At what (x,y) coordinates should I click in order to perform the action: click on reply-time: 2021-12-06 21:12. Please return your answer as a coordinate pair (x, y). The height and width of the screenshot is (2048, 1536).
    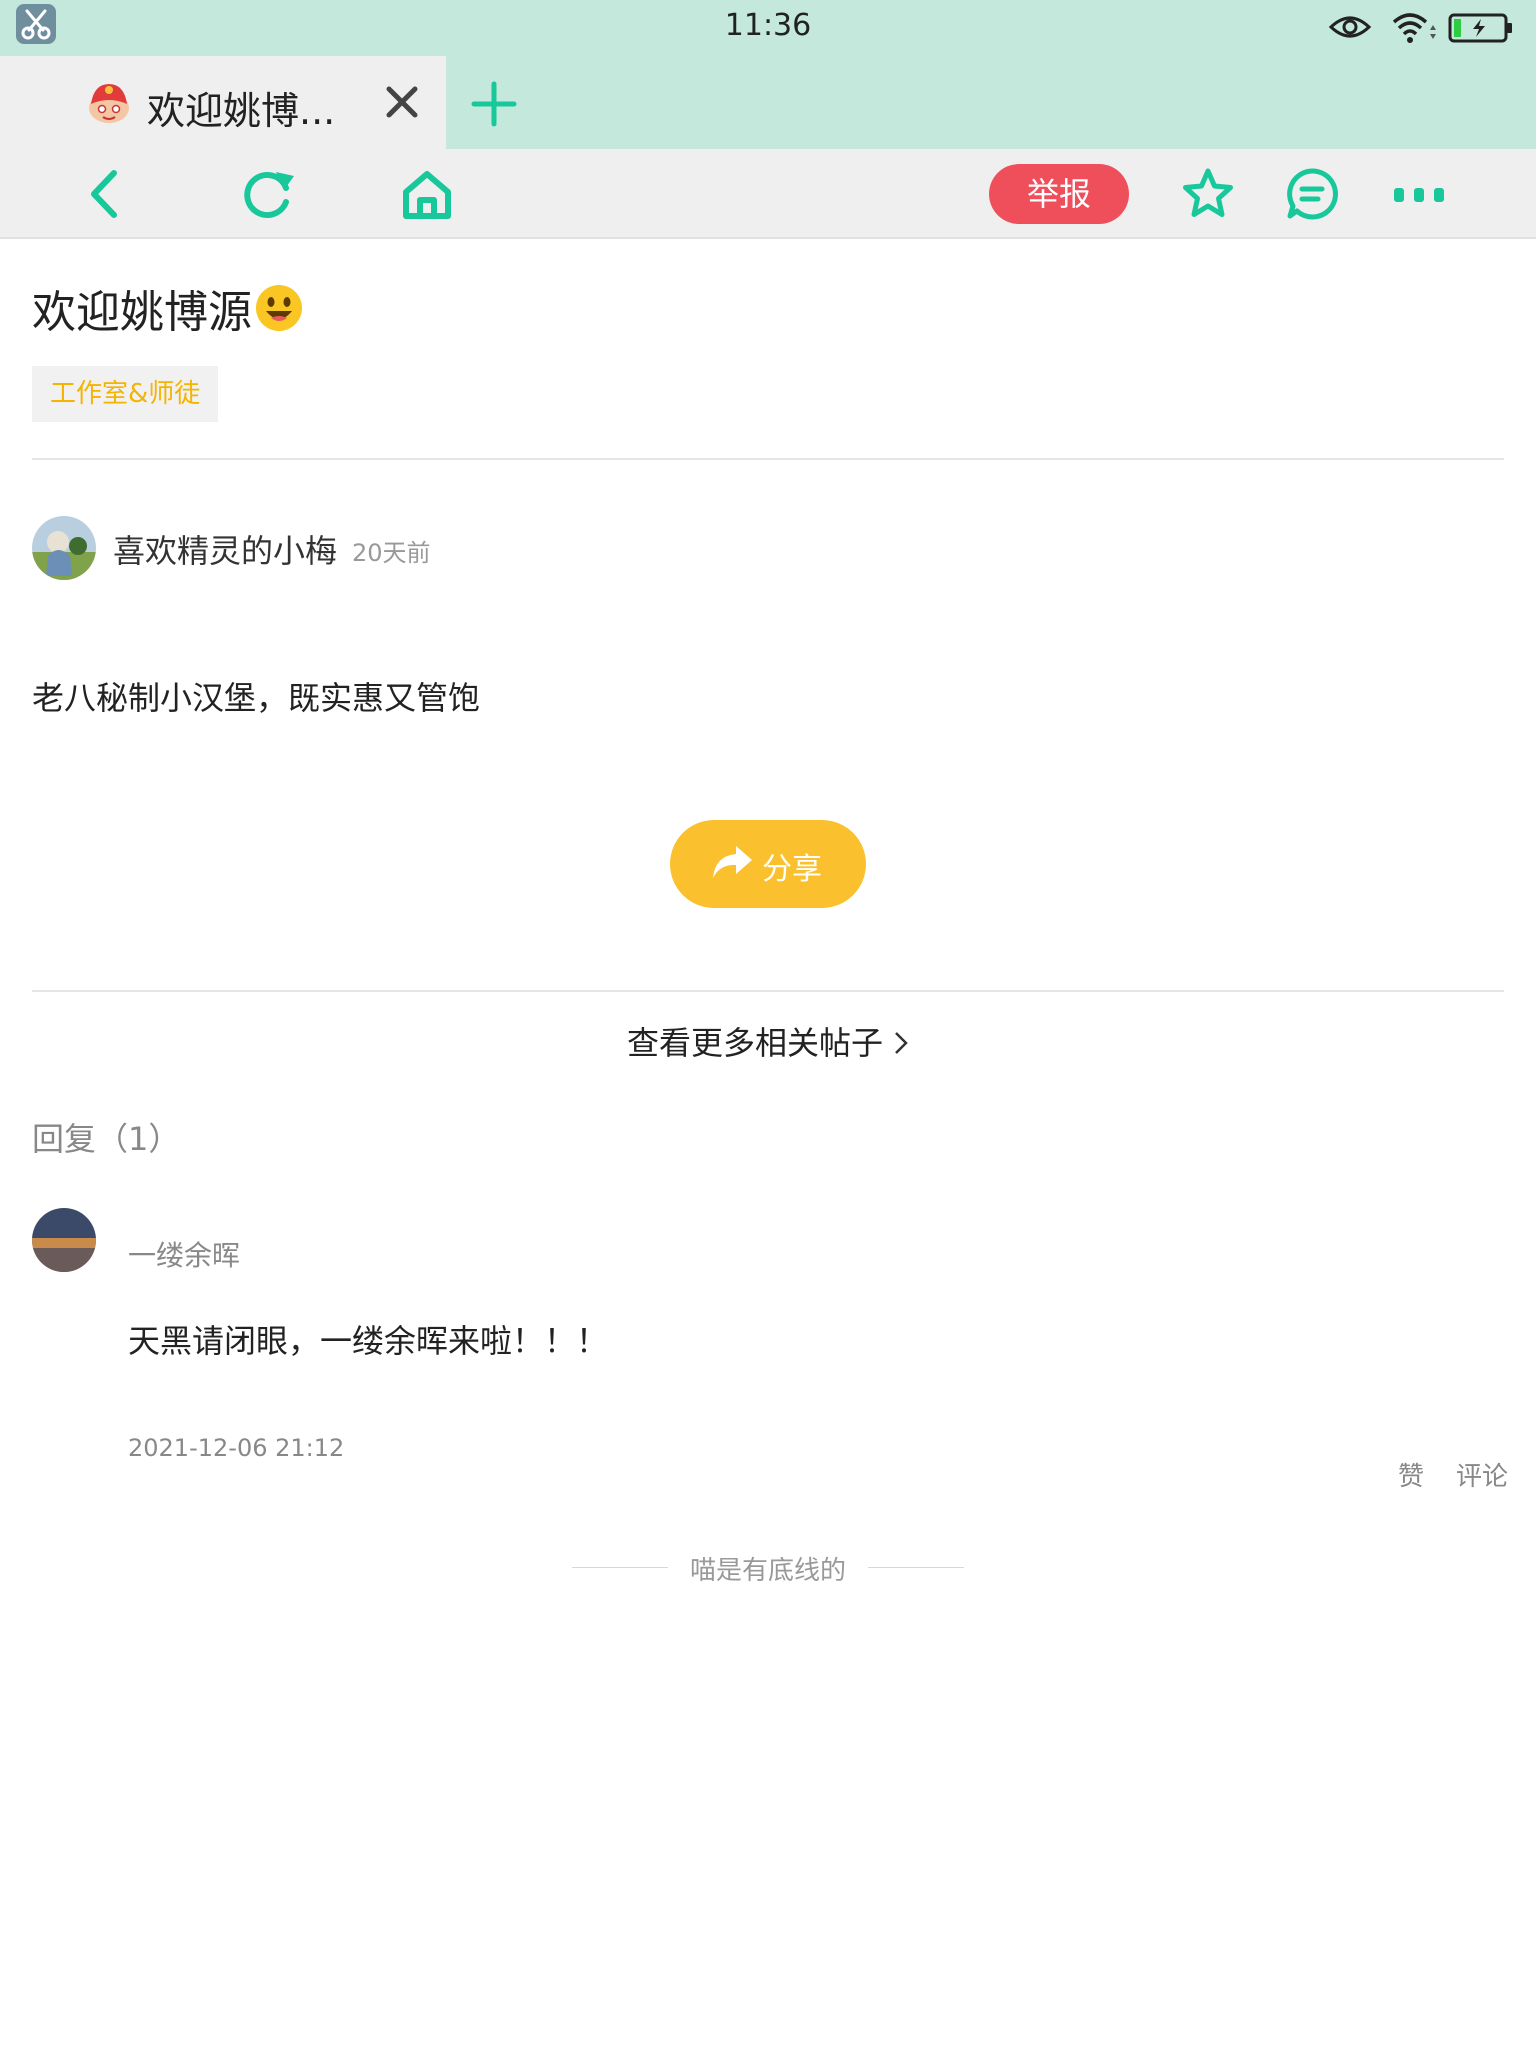
    Looking at the image, I should click on (236, 1448).